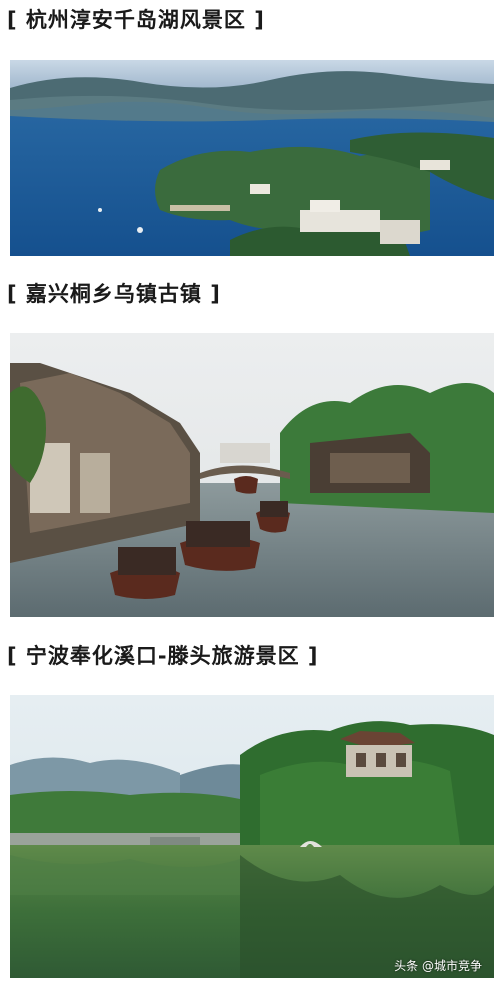  What do you see at coordinates (114, 294) in the screenshot?
I see `section-title-wuzhen: [ 嘉兴桐乡乌镇古镇 ]` at bounding box center [114, 294].